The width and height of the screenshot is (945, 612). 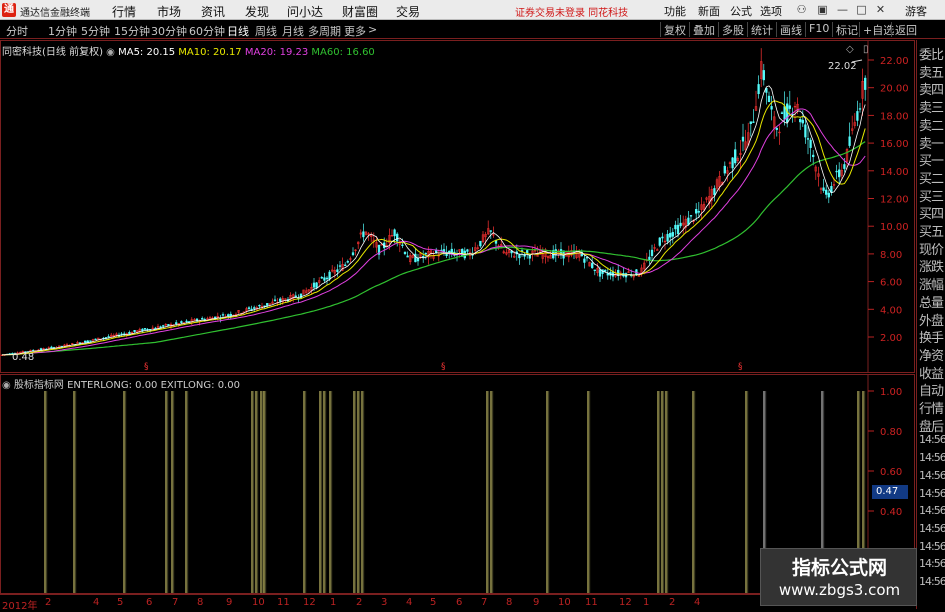 What do you see at coordinates (931, 195) in the screenshot?
I see `side-panel-item: 买三` at bounding box center [931, 195].